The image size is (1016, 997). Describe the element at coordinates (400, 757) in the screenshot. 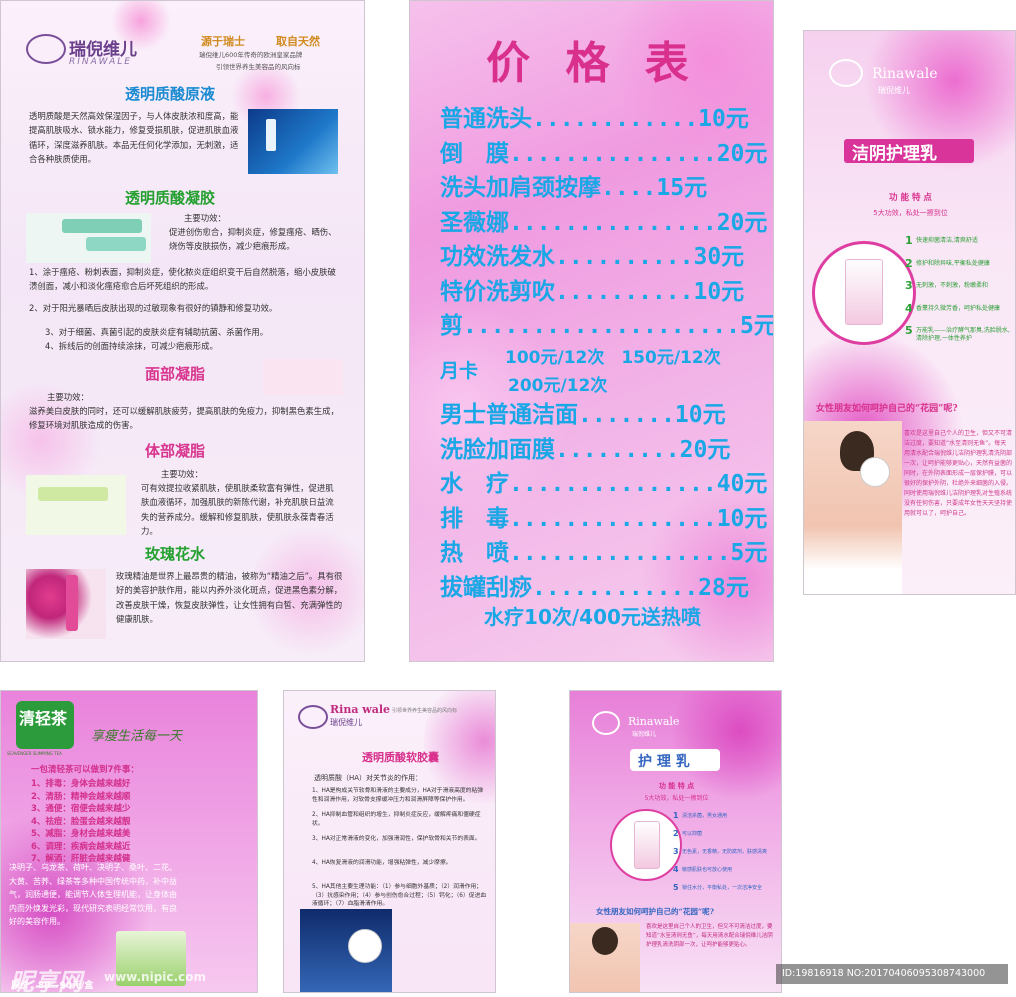

I see `product-title: 透明质酸软胶囊` at that location.